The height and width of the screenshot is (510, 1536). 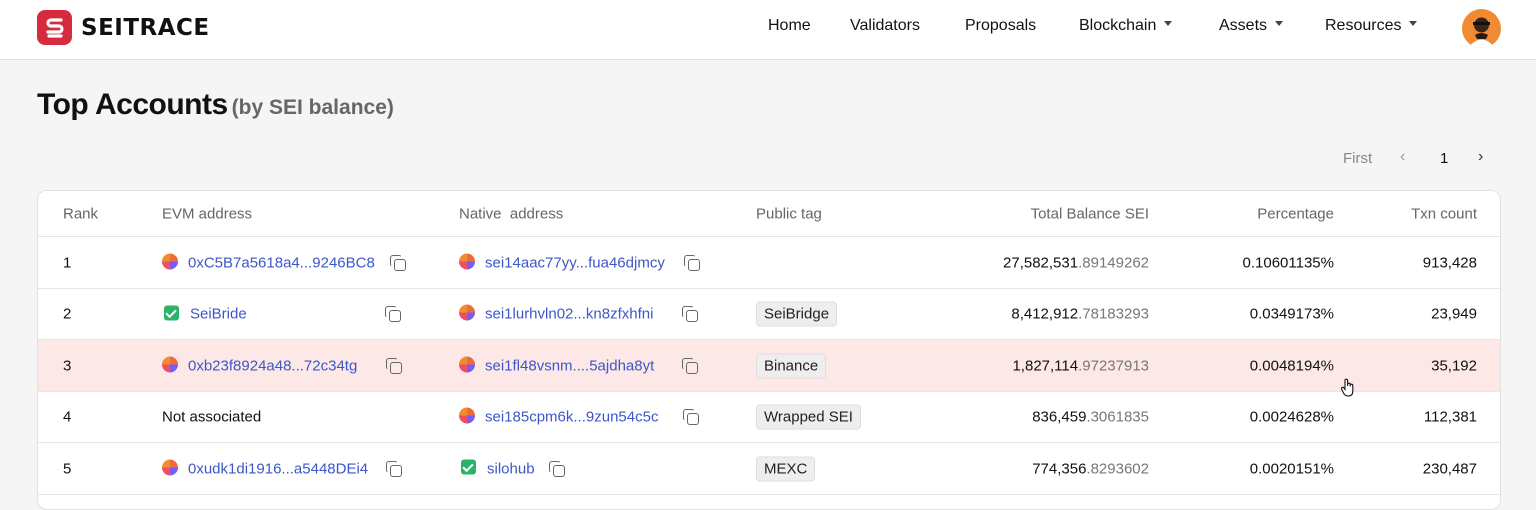 What do you see at coordinates (1291, 314) in the screenshot?
I see `percentage-cell: 0.0349173%` at bounding box center [1291, 314].